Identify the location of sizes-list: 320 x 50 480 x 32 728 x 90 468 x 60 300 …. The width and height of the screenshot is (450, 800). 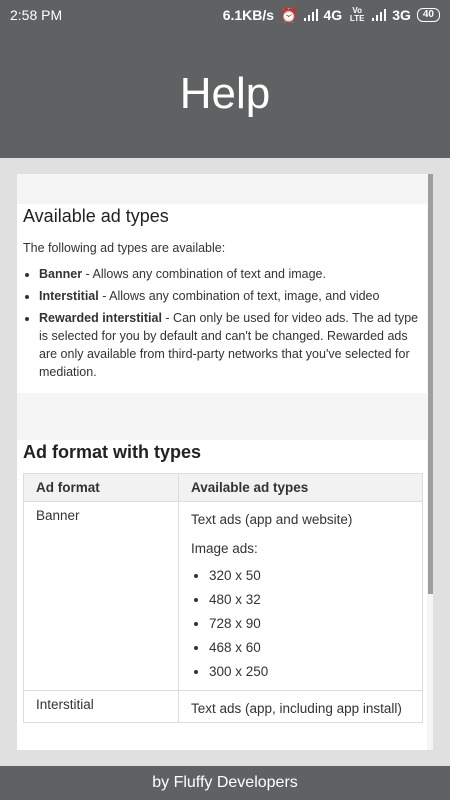
(300, 624).